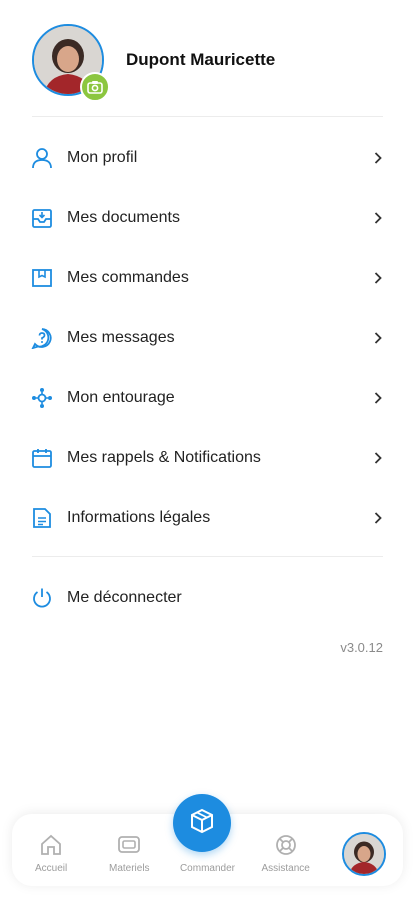 This screenshot has height=900, width=415. What do you see at coordinates (207, 278) in the screenshot?
I see `menu-item-orders: Mes commandes` at bounding box center [207, 278].